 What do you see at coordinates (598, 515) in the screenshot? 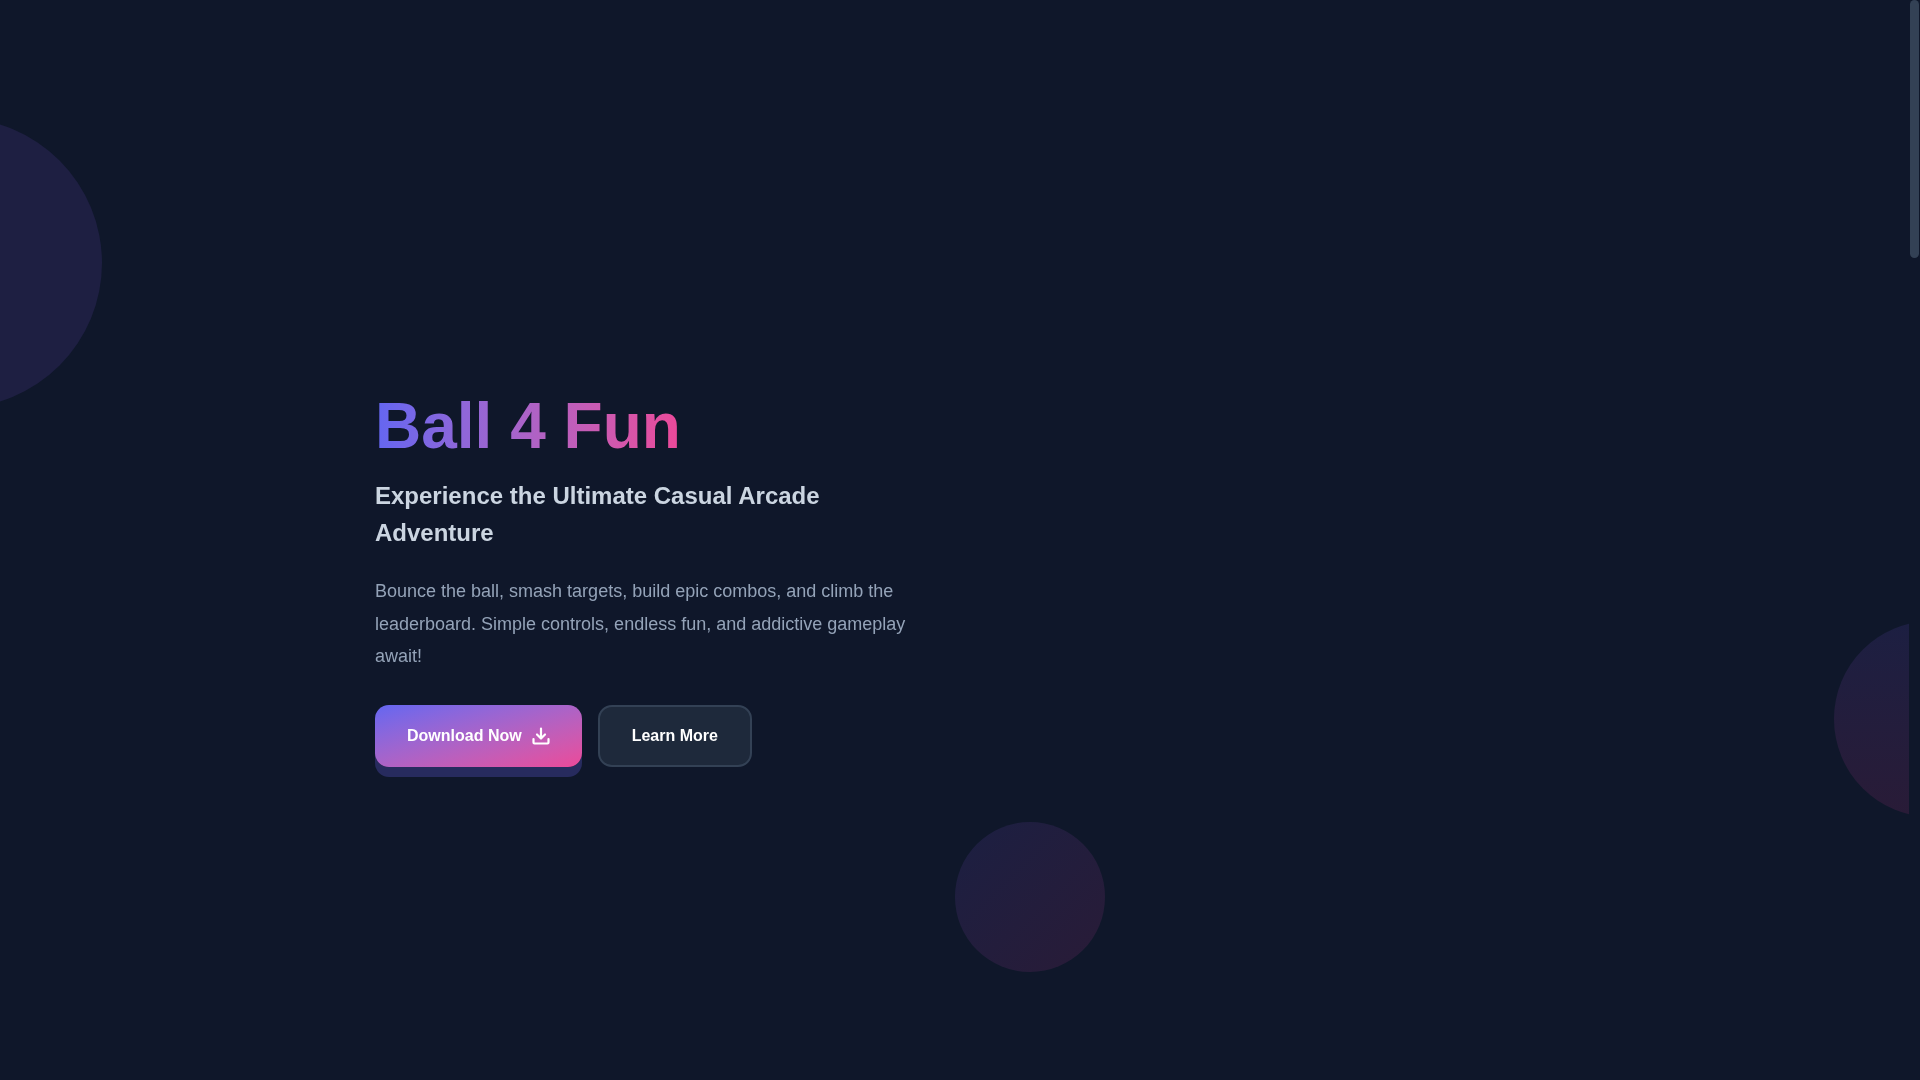
I see `hero-subtitle: Experience the Ultimate Casual Arcade Adventure` at bounding box center [598, 515].